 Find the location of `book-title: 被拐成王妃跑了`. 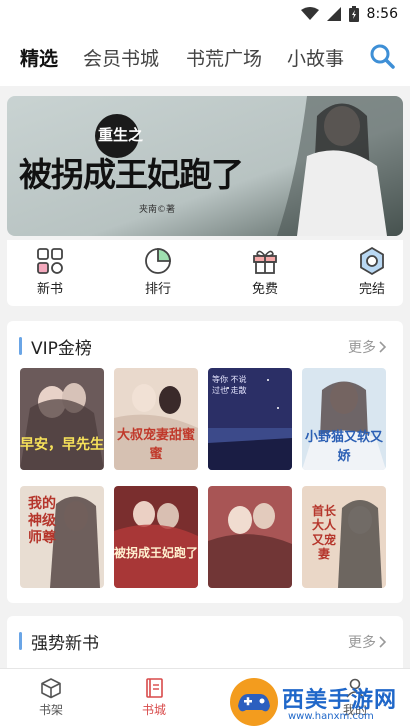

book-title: 被拐成王妃跑了 is located at coordinates (156, 553).